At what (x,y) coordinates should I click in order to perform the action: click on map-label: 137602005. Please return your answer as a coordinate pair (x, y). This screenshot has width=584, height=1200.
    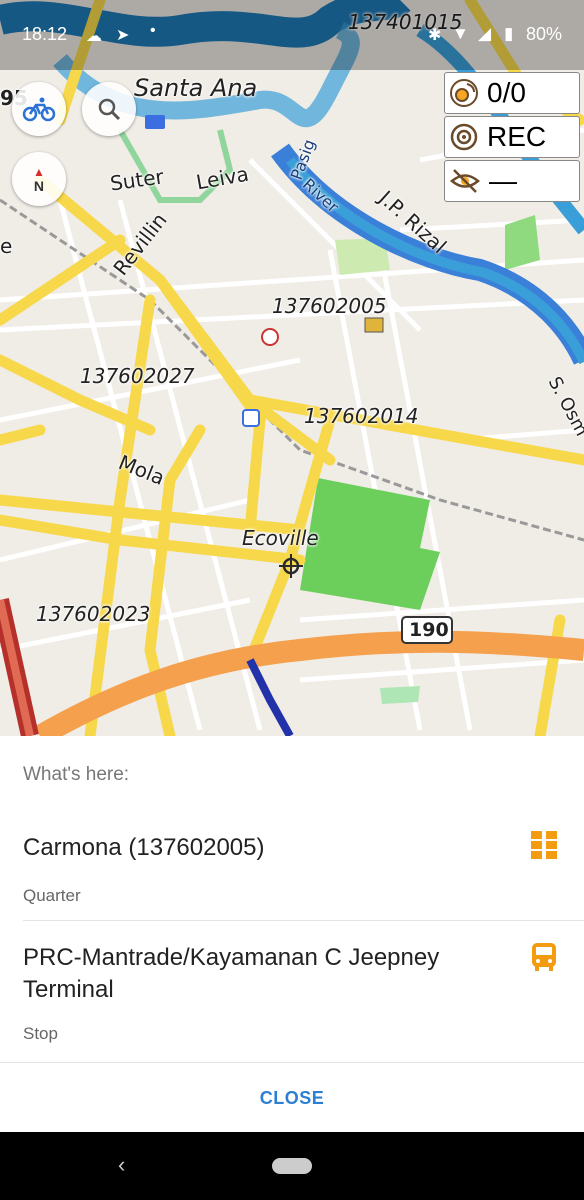
    Looking at the image, I should click on (329, 306).